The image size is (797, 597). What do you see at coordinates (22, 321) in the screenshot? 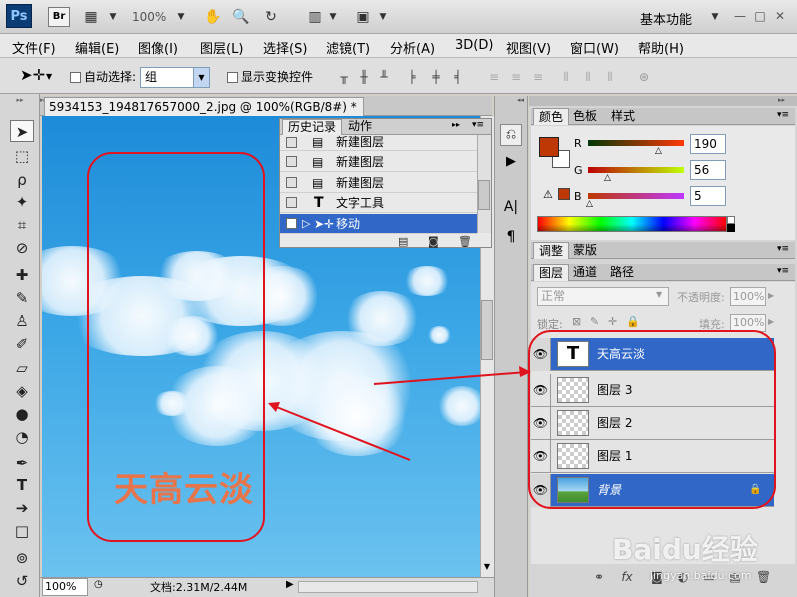
I see `clone-stamp-tool-icon: ♙` at bounding box center [22, 321].